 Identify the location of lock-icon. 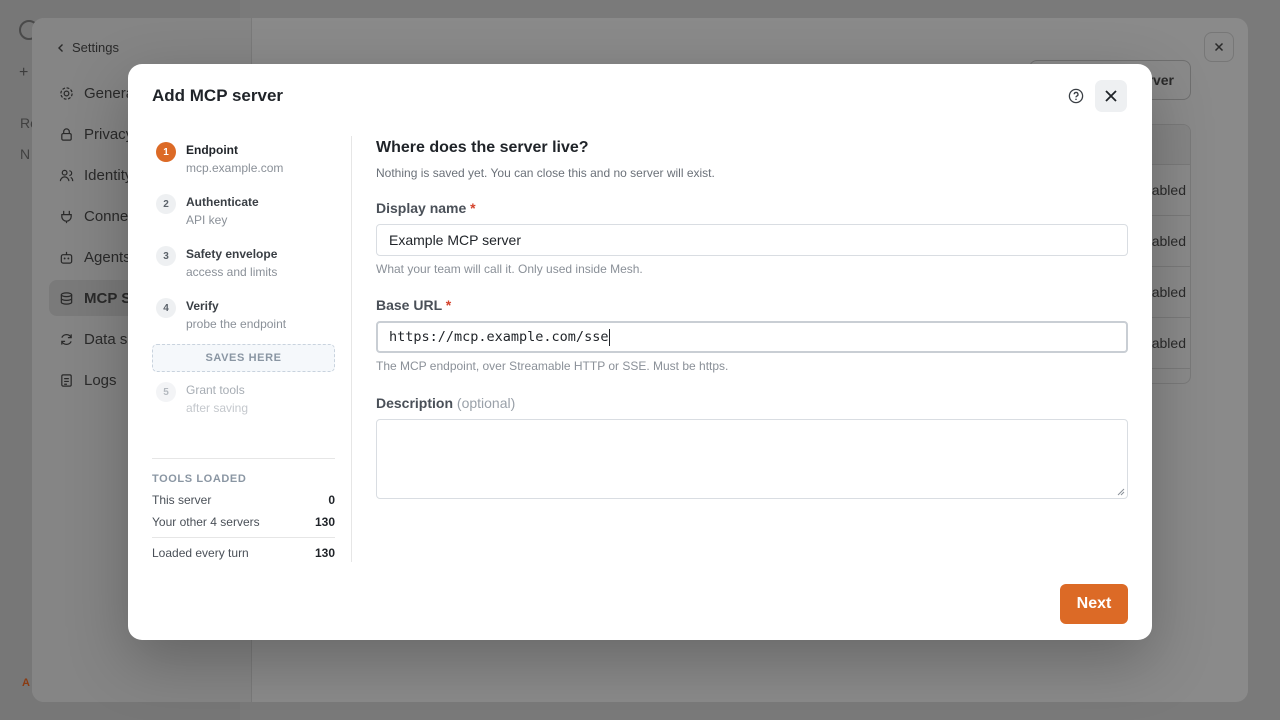
(66, 134).